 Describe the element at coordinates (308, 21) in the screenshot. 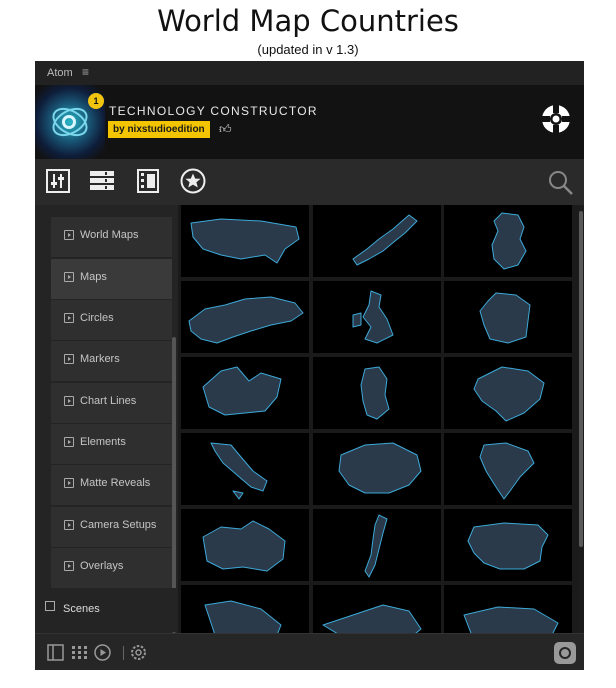

I see `page-title: World Map Countries` at that location.